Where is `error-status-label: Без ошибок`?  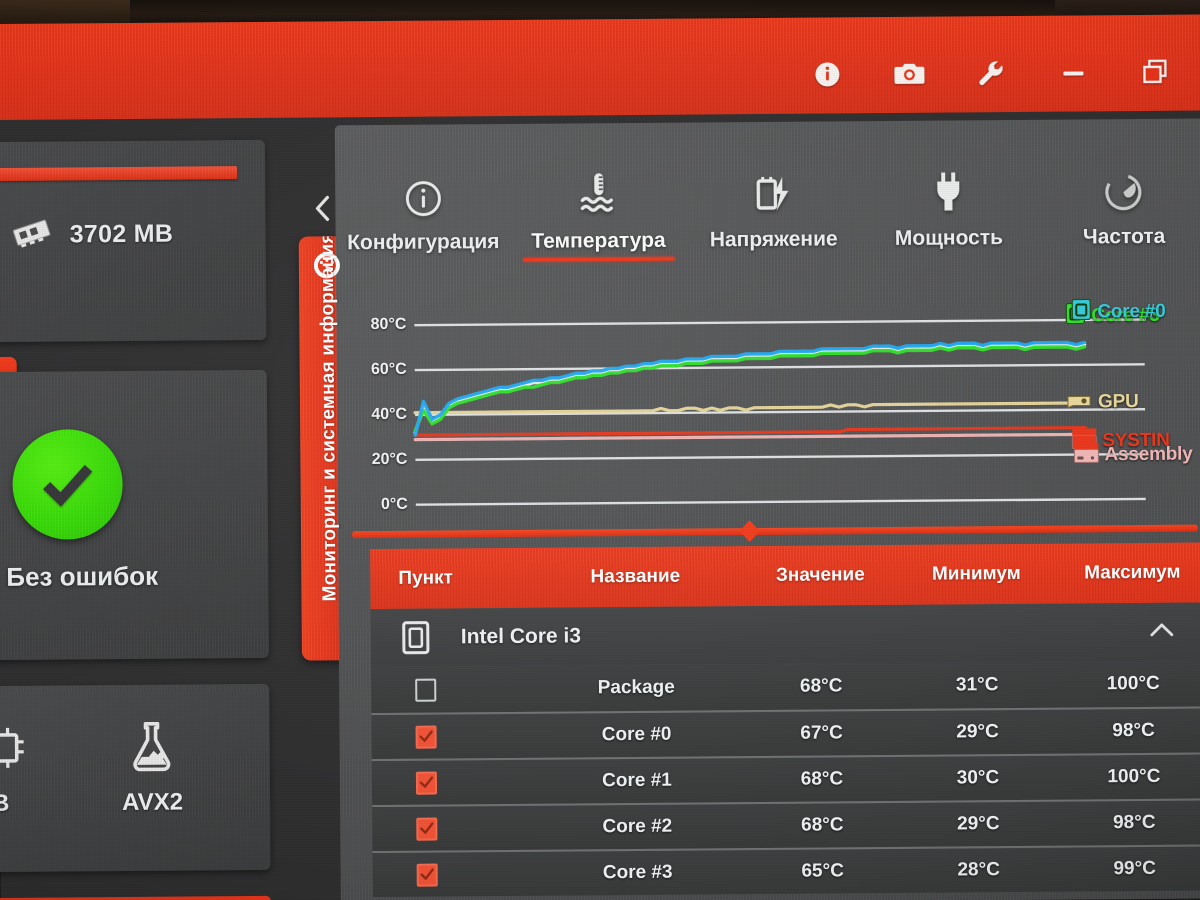 error-status-label: Без ошибок is located at coordinates (82, 576).